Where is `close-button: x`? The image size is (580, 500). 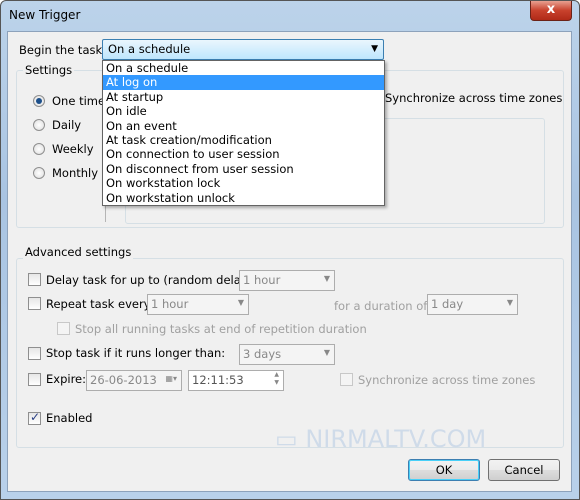 close-button: x is located at coordinates (551, 11).